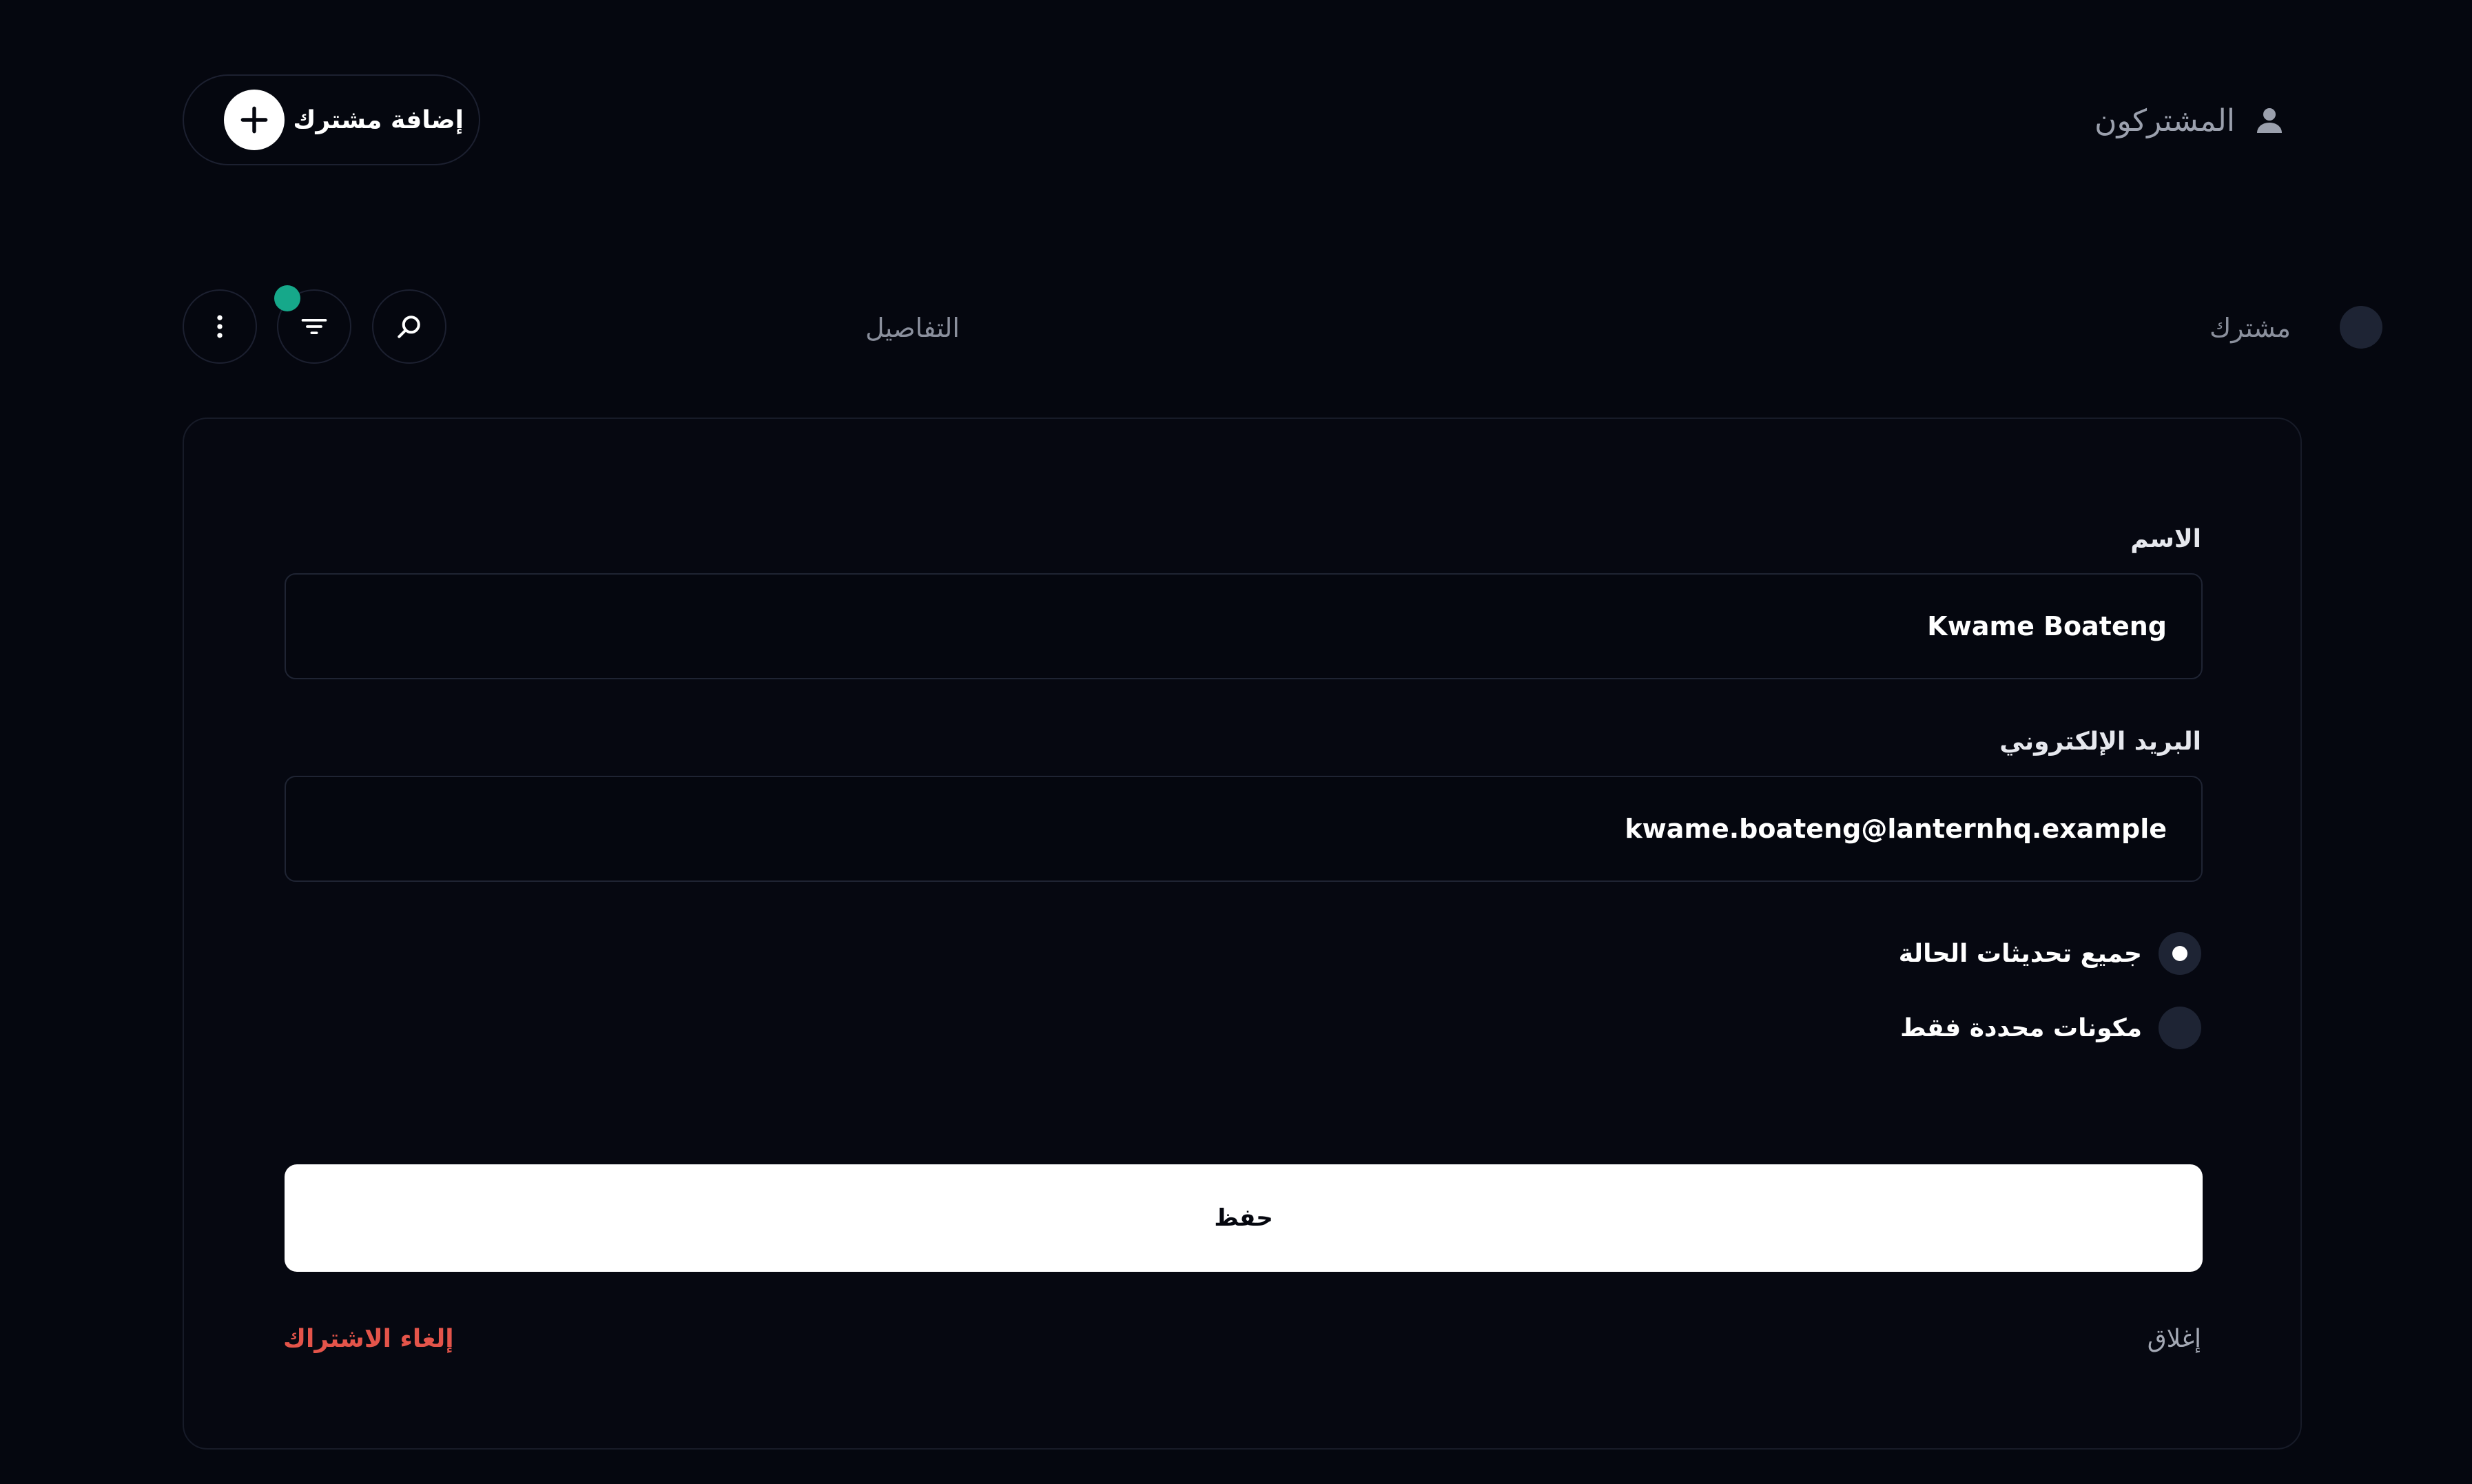 This screenshot has width=2472, height=1484. What do you see at coordinates (2100, 742) in the screenshot?
I see `email-label: البريد الإلكتروني` at bounding box center [2100, 742].